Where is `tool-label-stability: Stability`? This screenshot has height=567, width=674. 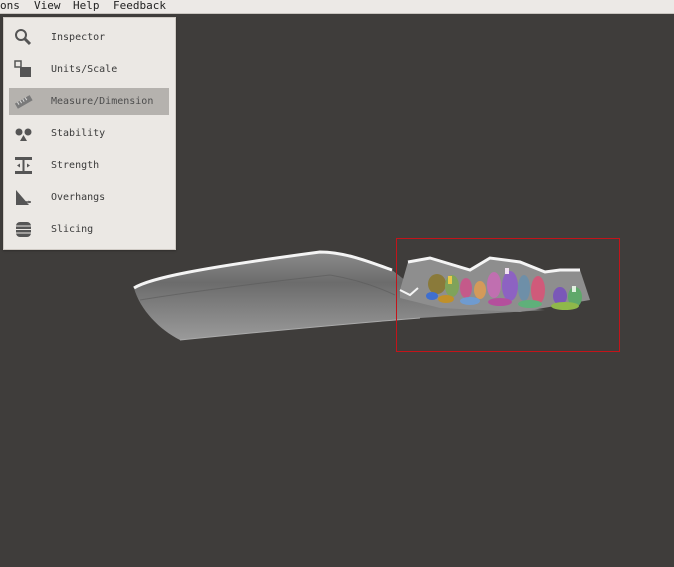 tool-label-stability: Stability is located at coordinates (78, 133).